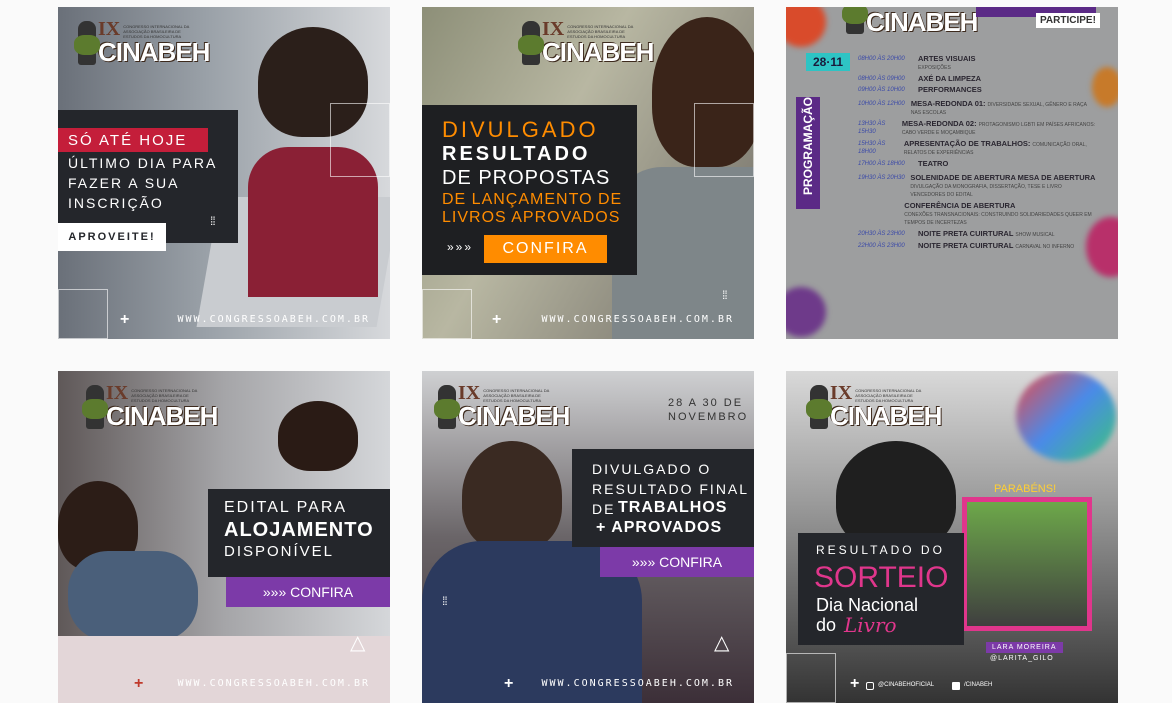 The image size is (1172, 703). I want to click on parabens-text: PARABÉNS!, so click(1025, 489).